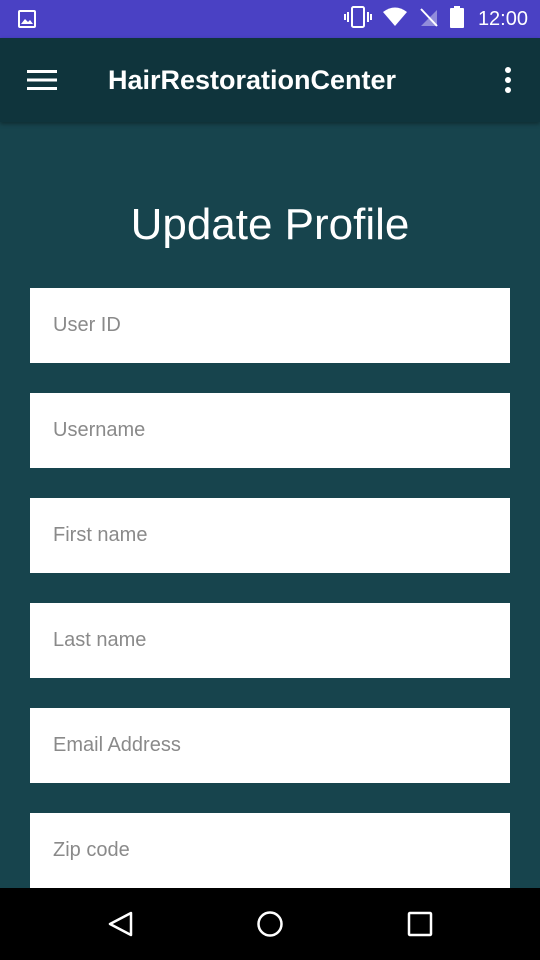 Image resolution: width=540 pixels, height=960 pixels. Describe the element at coordinates (270, 325) in the screenshot. I see `user-id-field` at that location.